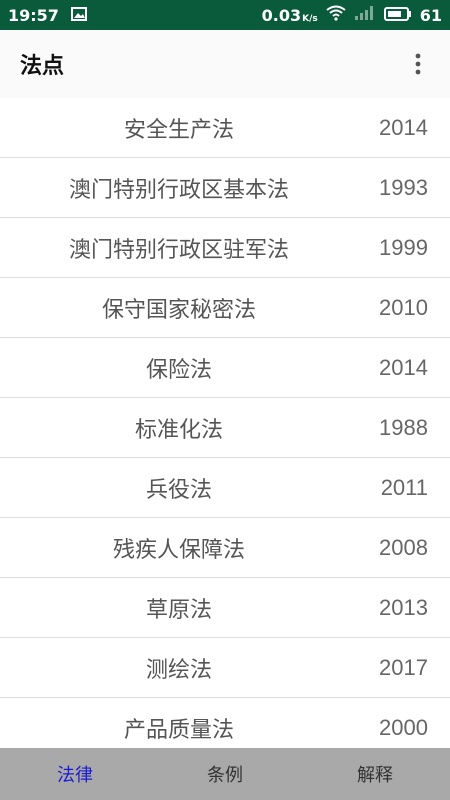 The image size is (450, 800). I want to click on battery-level: 61, so click(430, 15).